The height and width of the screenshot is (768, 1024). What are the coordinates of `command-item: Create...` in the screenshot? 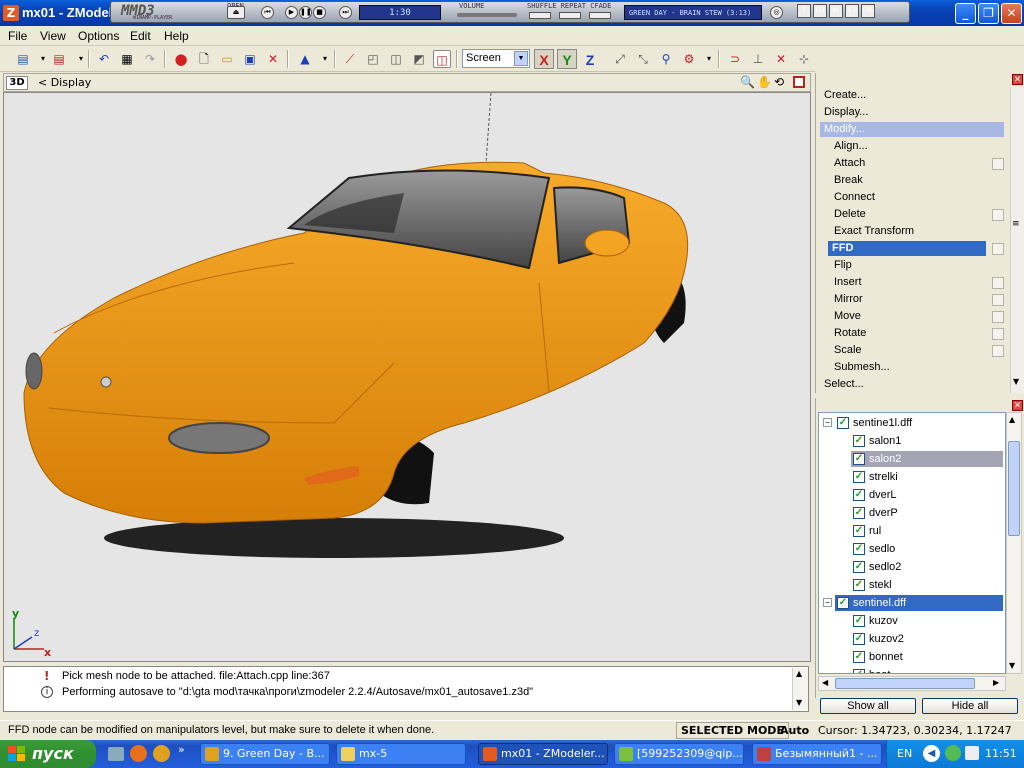 It's located at (912, 95).